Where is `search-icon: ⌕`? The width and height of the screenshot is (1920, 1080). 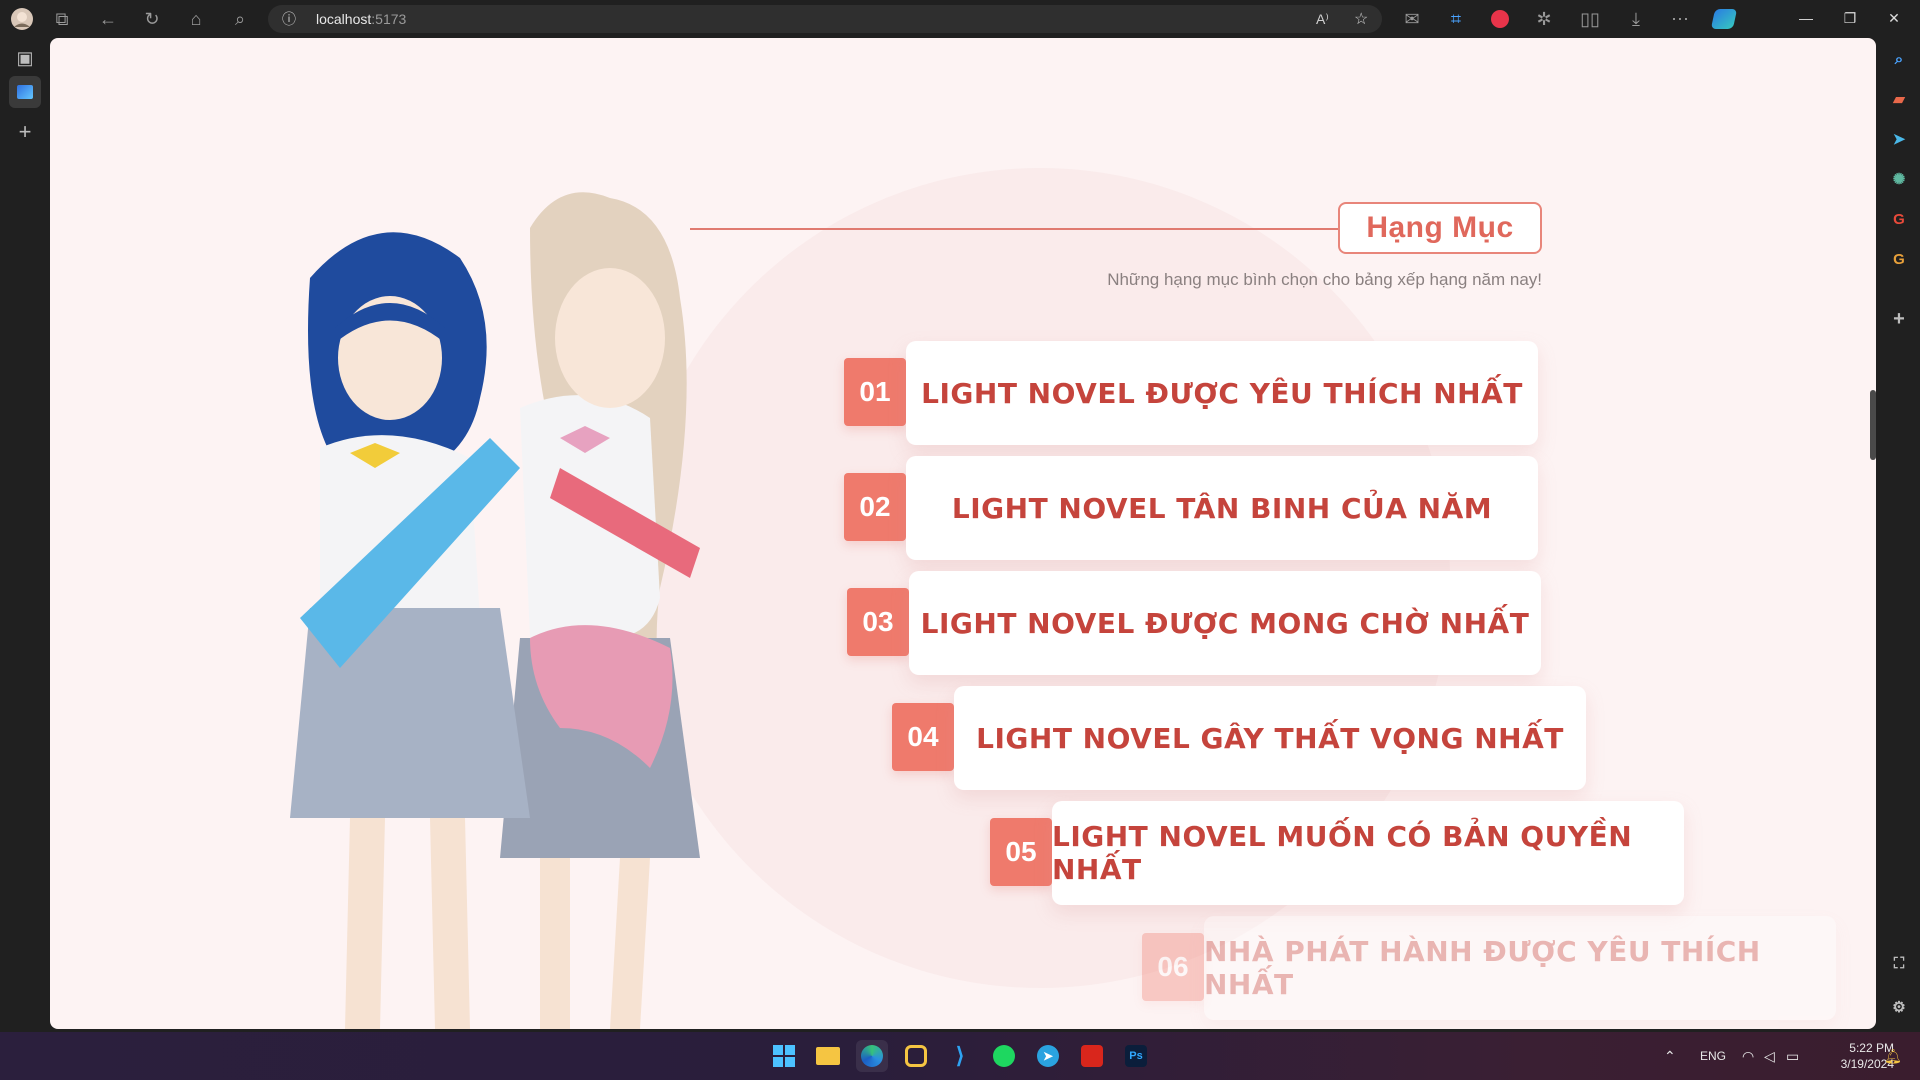 search-icon: ⌕ is located at coordinates (240, 19).